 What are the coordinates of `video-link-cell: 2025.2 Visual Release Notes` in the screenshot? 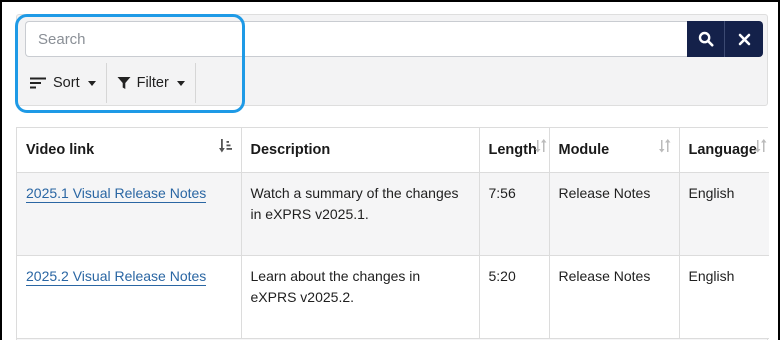 It's located at (129, 297).